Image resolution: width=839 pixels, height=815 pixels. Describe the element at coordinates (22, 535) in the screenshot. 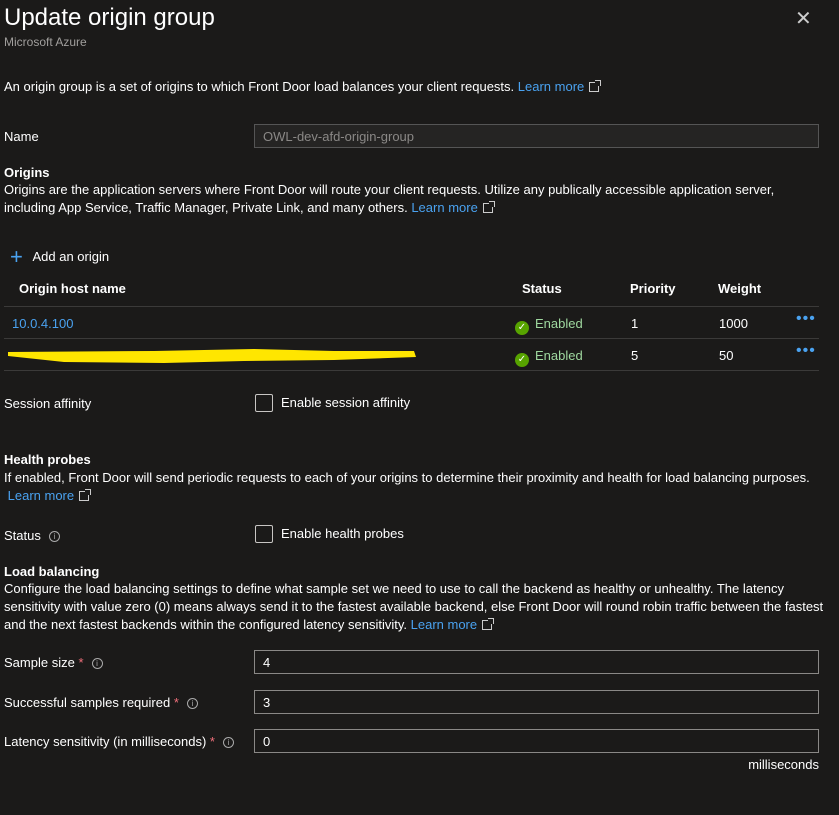

I see `status-label-text: Status` at that location.